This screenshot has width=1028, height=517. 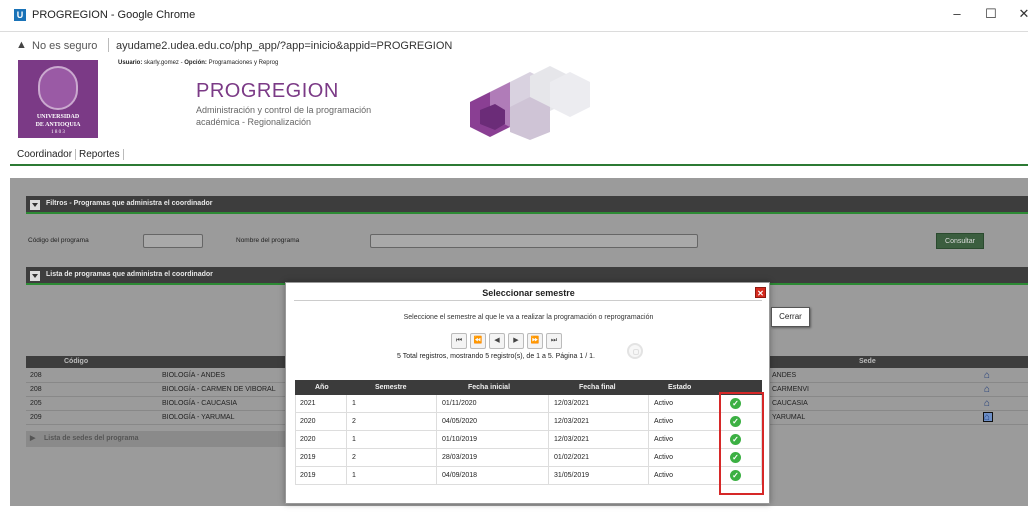 What do you see at coordinates (741, 443) in the screenshot?
I see `selection-highlight-box` at bounding box center [741, 443].